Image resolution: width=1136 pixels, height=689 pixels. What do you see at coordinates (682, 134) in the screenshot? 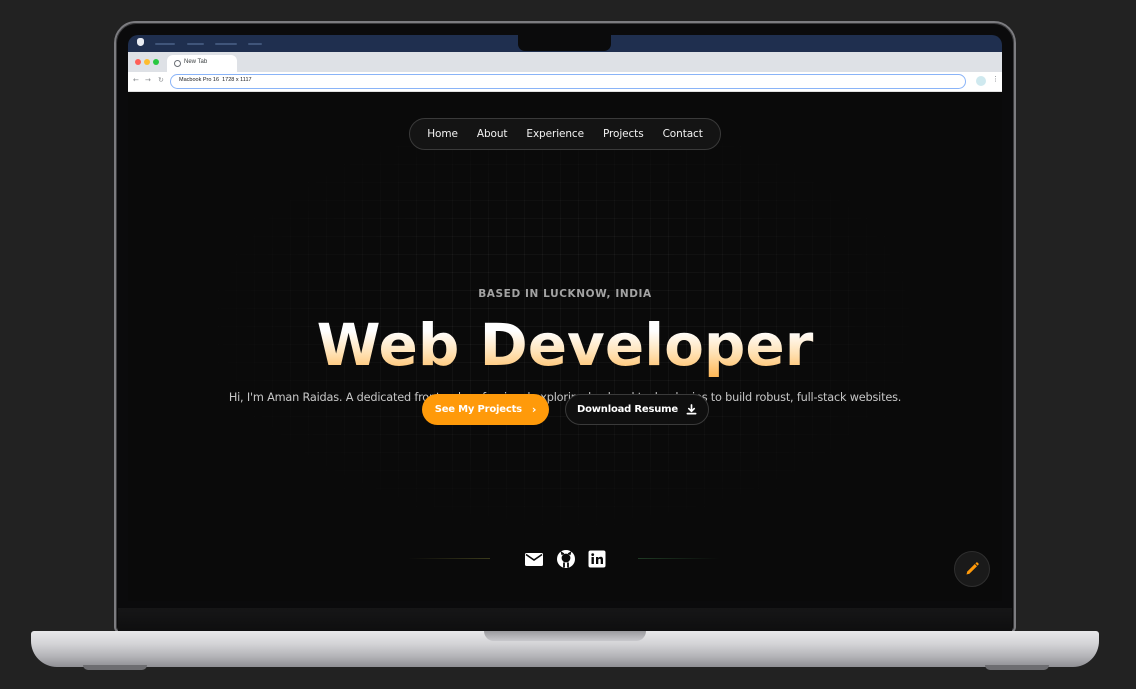
I see `nav-link-contact: Contact` at bounding box center [682, 134].